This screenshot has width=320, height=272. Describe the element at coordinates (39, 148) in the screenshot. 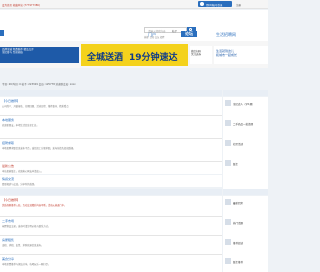

I see `post-desc: 本地招聘求职信息发布平台，诚信招工方便求职，发布前请先阅读版规。` at that location.